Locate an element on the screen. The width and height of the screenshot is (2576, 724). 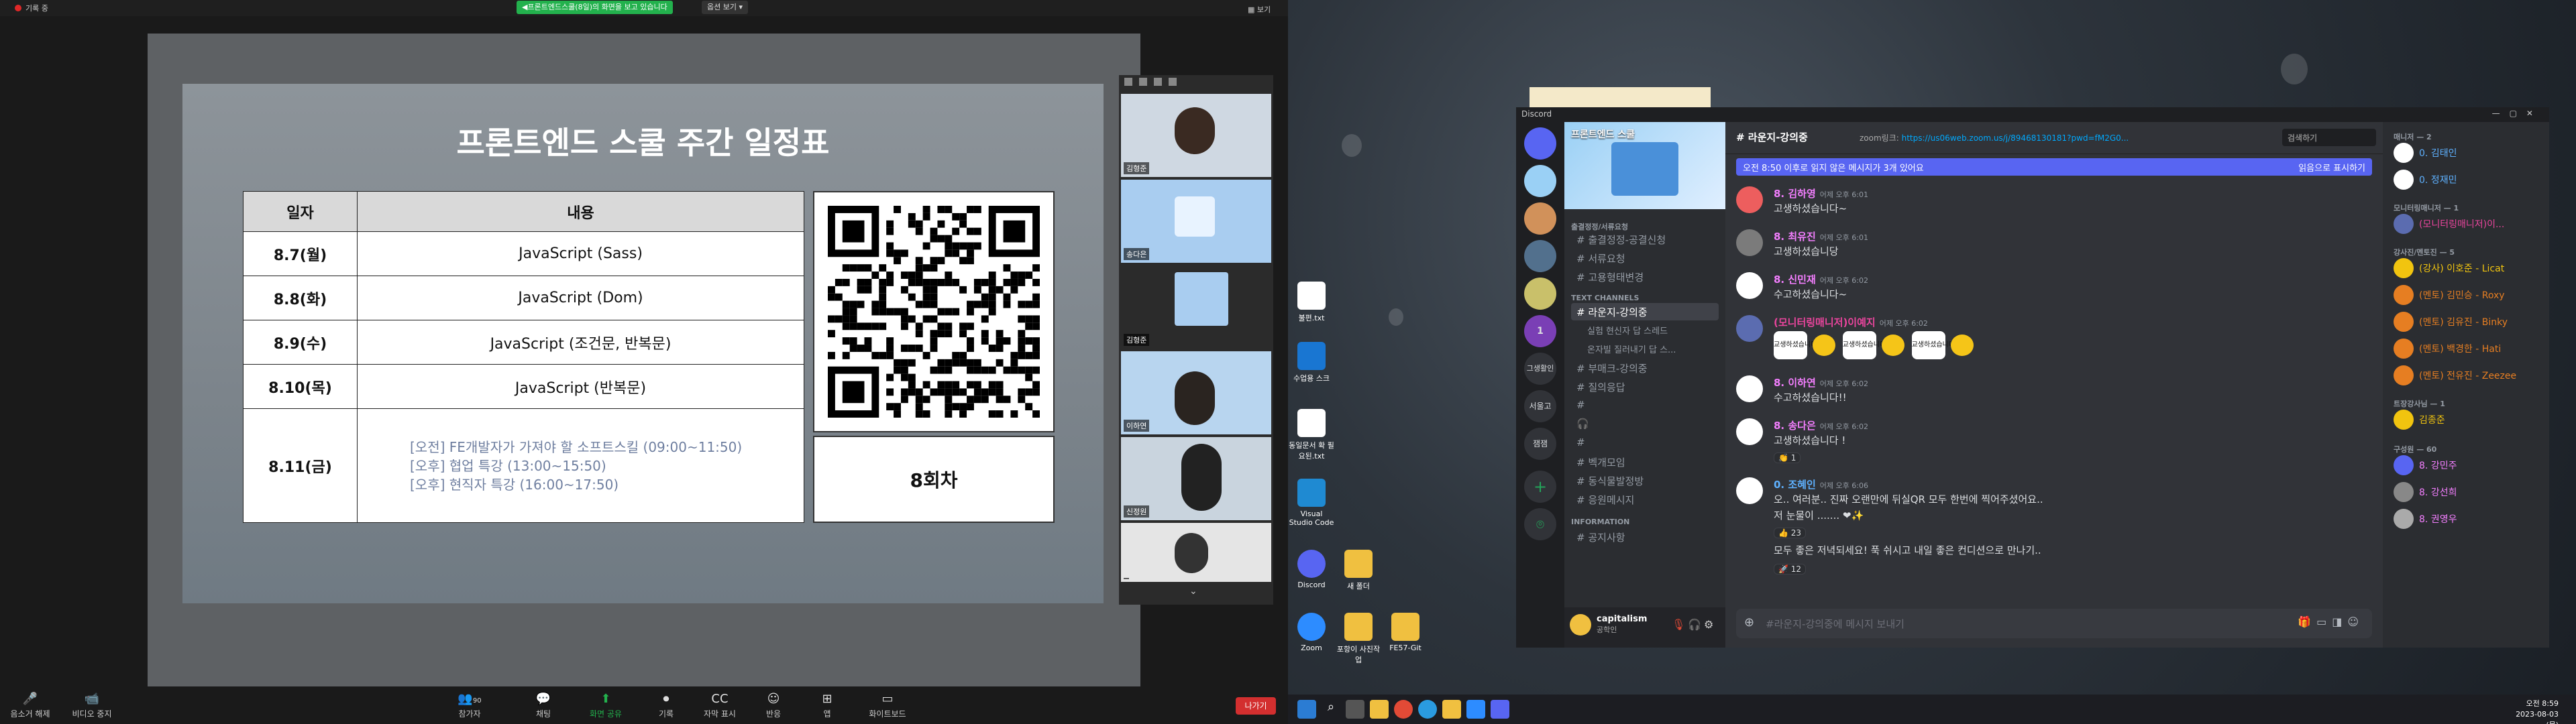
message: 8. 신민재 어제 오후 6:02 수고하셨습니다~ is located at coordinates (2038, 292).